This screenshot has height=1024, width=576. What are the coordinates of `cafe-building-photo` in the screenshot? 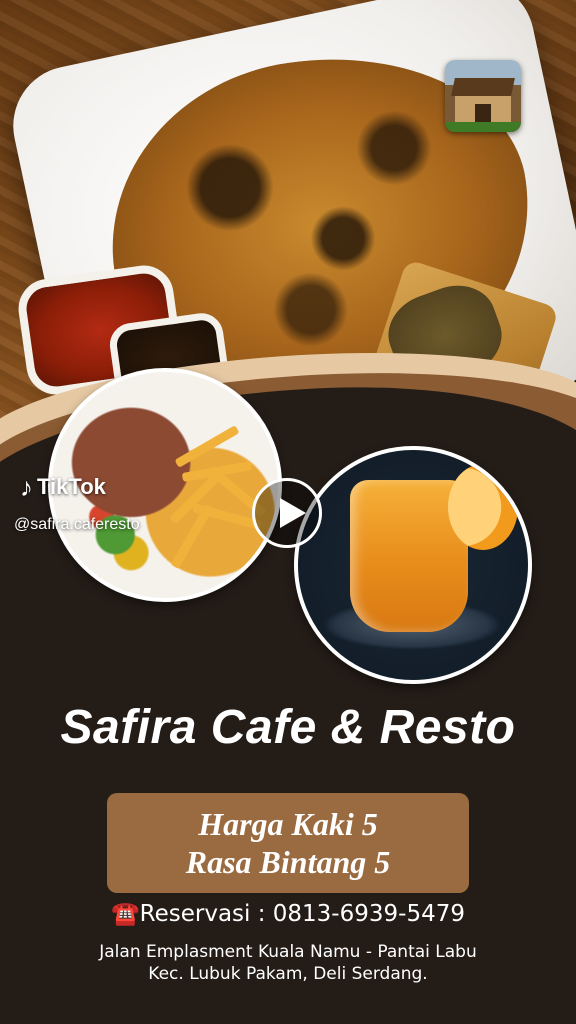 It's located at (483, 96).